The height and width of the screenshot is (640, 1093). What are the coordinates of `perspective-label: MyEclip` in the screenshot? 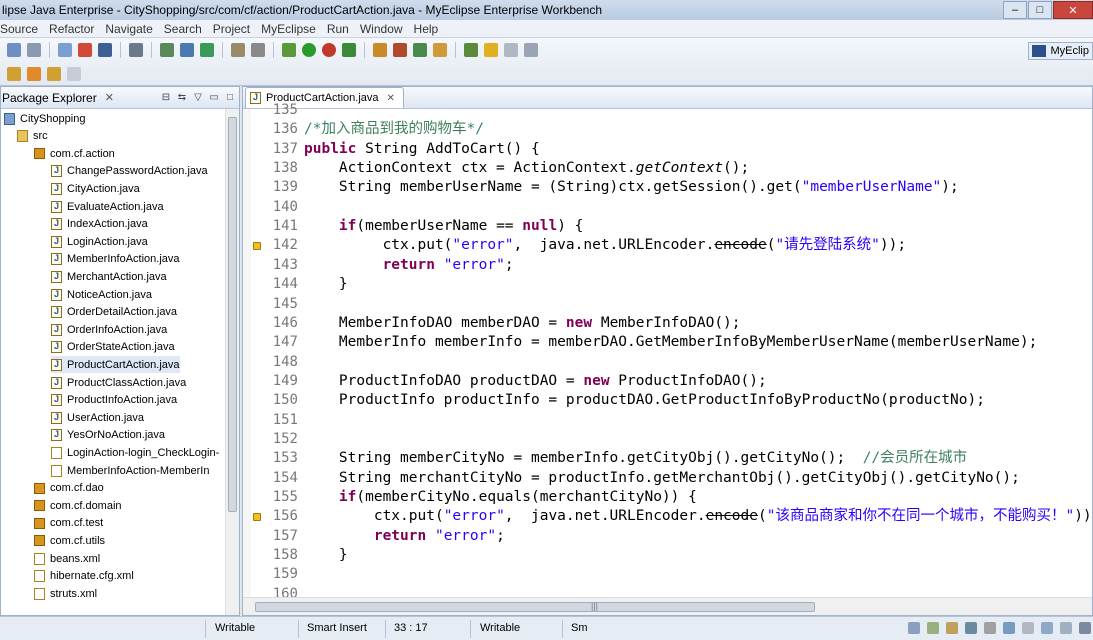 It's located at (1069, 51).